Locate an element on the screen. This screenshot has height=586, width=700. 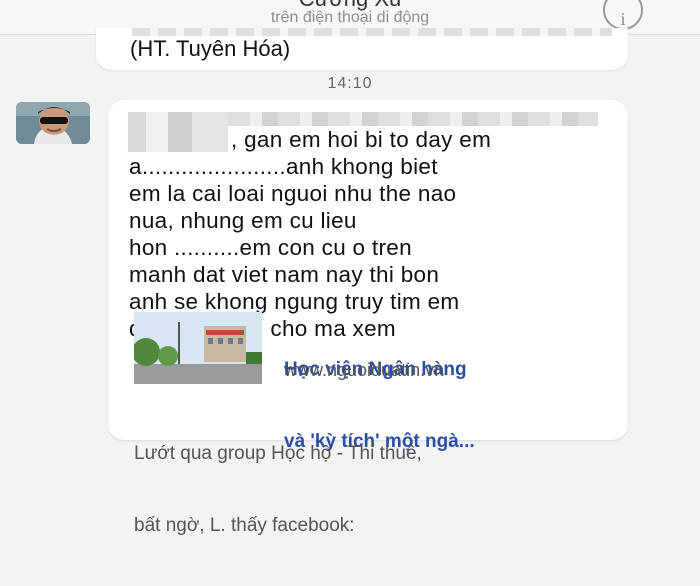
avatar-image is located at coordinates (53, 123).